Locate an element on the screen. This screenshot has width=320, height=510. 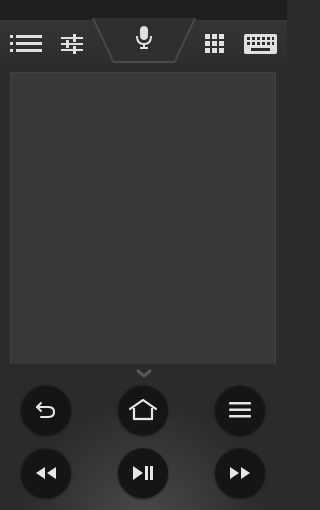
home-icon is located at coordinates (143, 409).